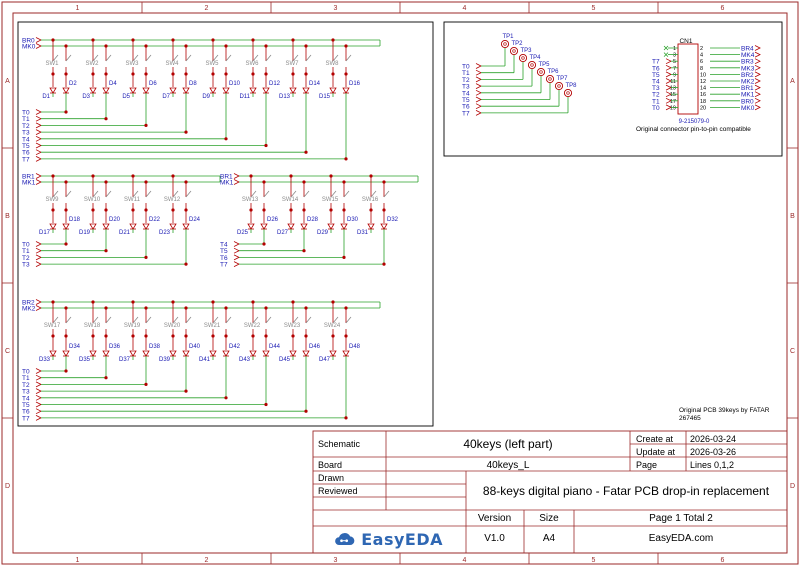 This screenshot has height=566, width=800. Describe the element at coordinates (674, 49) in the screenshot. I see `connector-pin-1: 1` at that location.